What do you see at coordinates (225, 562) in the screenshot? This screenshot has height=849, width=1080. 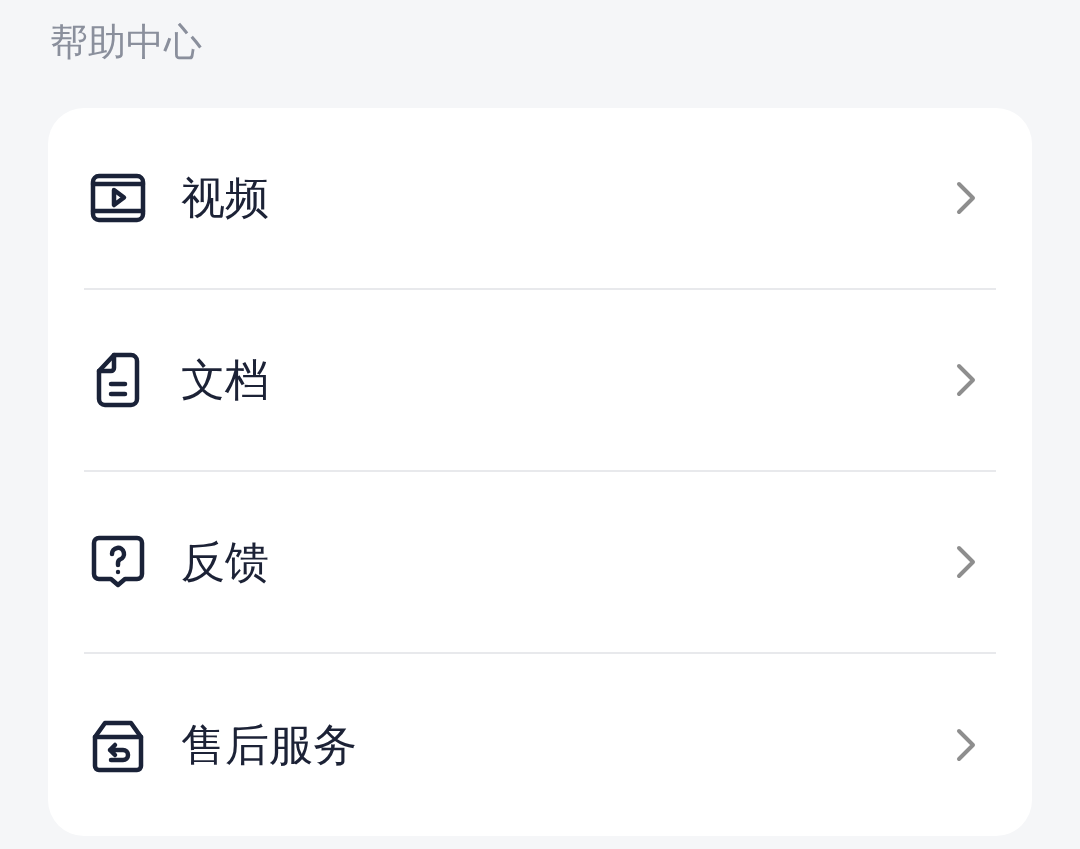 I see `menu-item-label: 反馈` at bounding box center [225, 562].